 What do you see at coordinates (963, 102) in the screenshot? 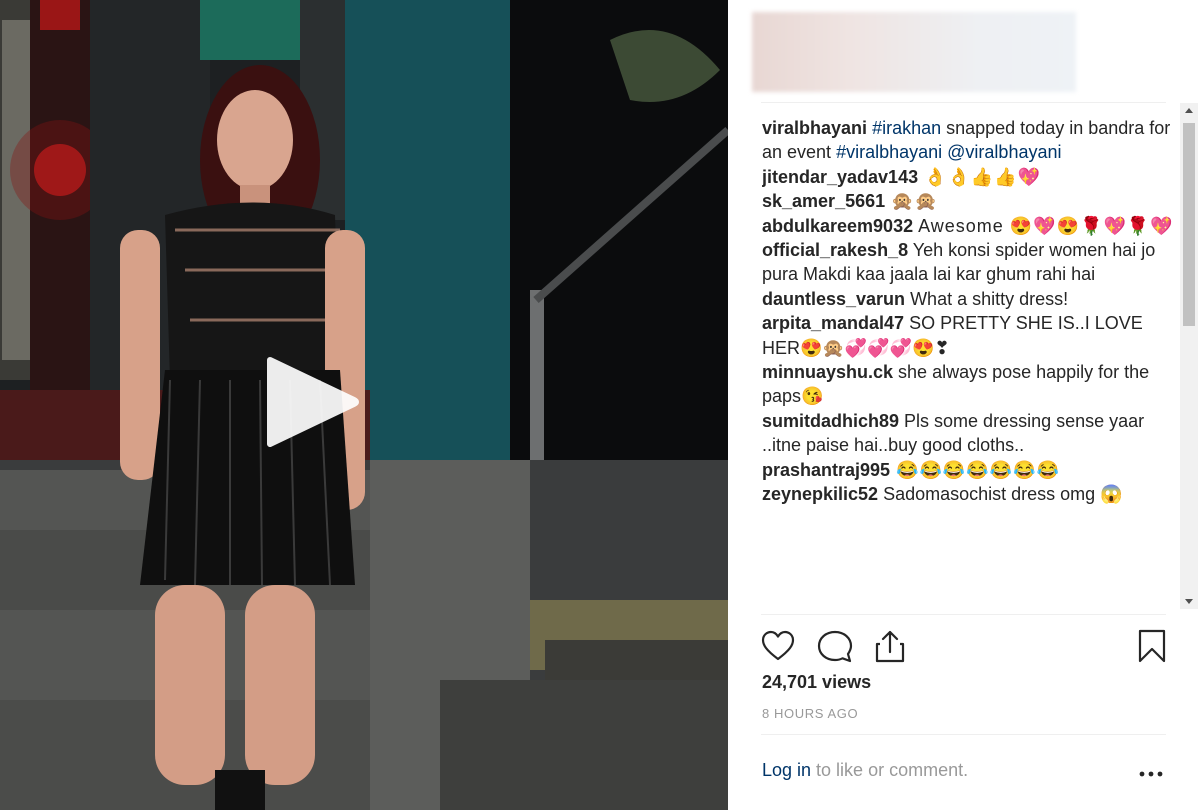
I see `header-divider` at bounding box center [963, 102].